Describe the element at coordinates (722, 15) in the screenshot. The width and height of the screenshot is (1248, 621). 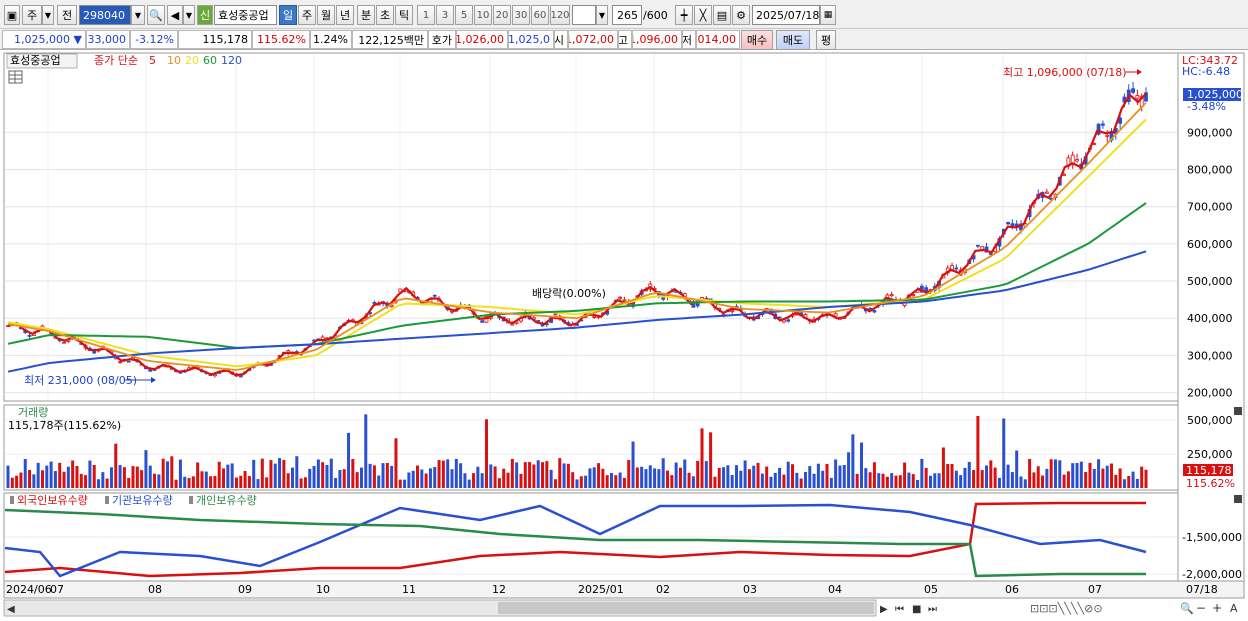
I see `save-icon: ▤` at that location.